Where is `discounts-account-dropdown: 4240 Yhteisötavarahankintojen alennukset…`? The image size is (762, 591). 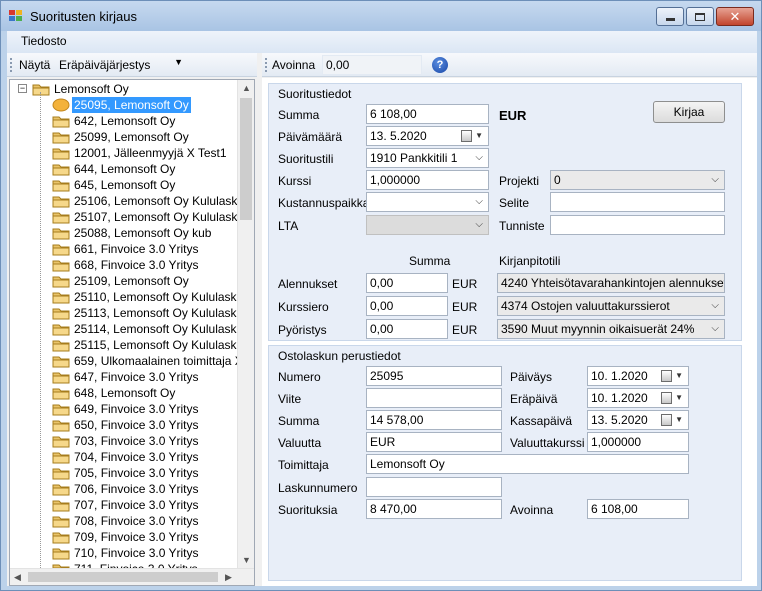
discounts-account-dropdown: 4240 Yhteisötavarahankintojen alennukset… is located at coordinates (611, 283).